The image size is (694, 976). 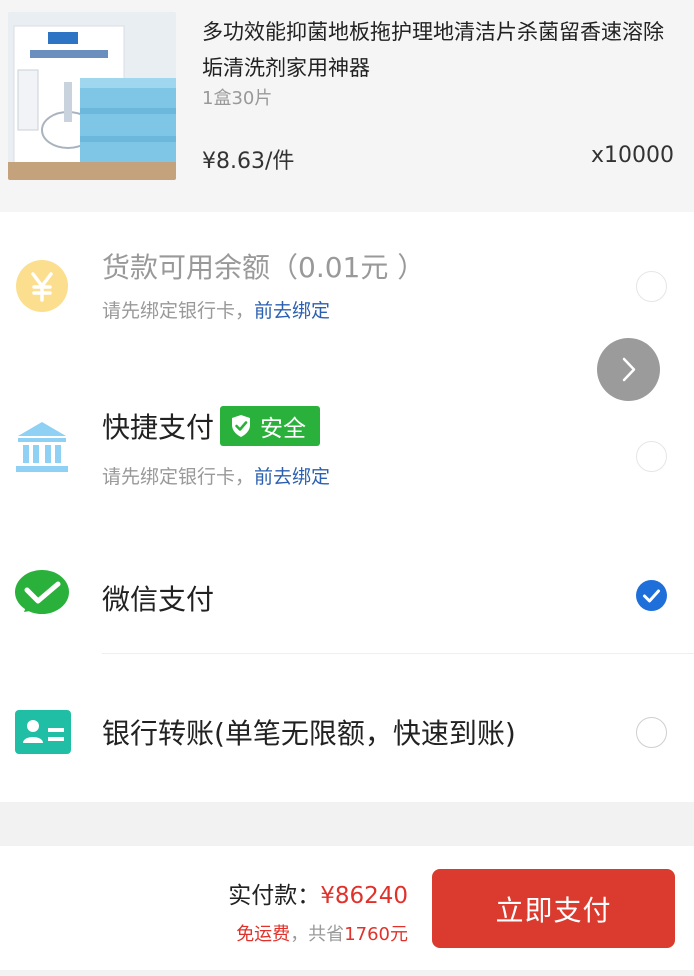 I want to click on wechat-pay-radio, so click(x=651, y=595).